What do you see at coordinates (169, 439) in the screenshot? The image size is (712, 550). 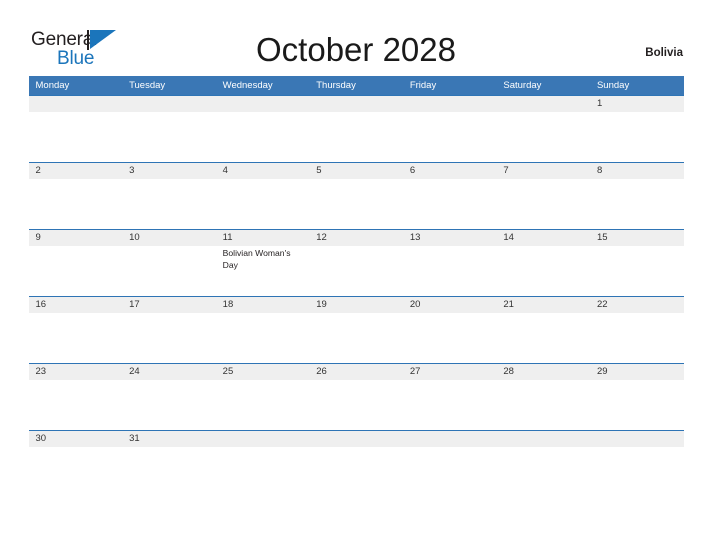 I see `day-number: 31` at bounding box center [169, 439].